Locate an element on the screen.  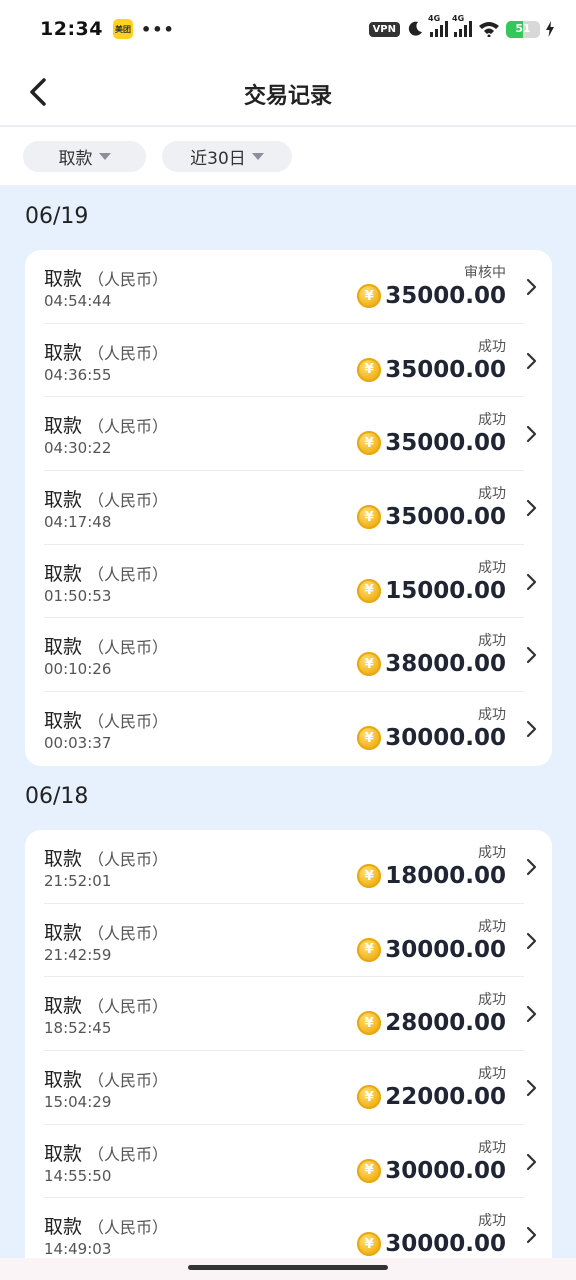
transaction-row: 取款 （人民币） 21:42:59 成功 ¥30000.00 is located at coordinates (288, 941).